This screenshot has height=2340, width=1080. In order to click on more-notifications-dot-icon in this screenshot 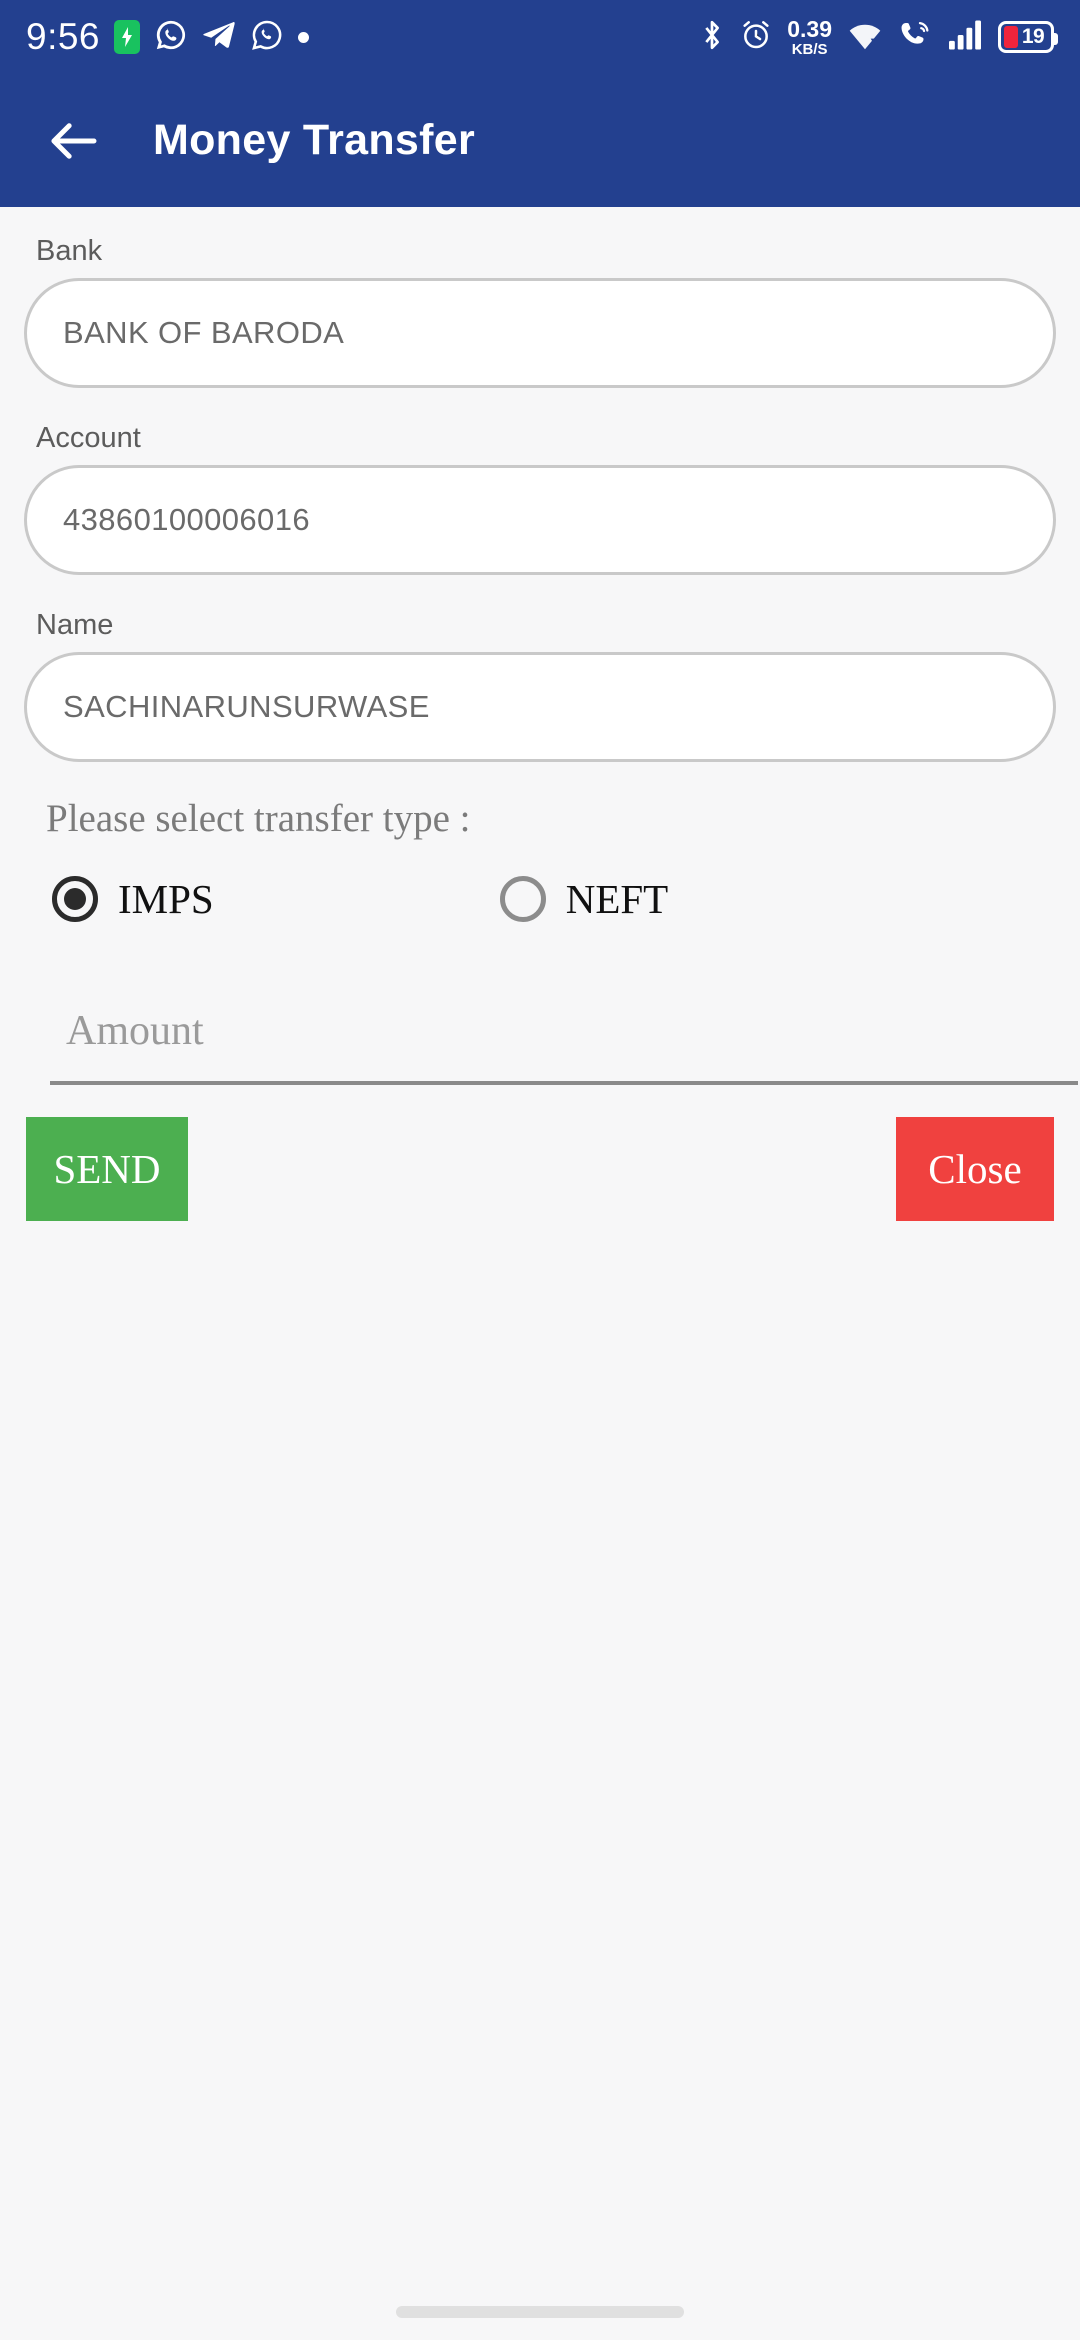, I will do `click(304, 37)`.